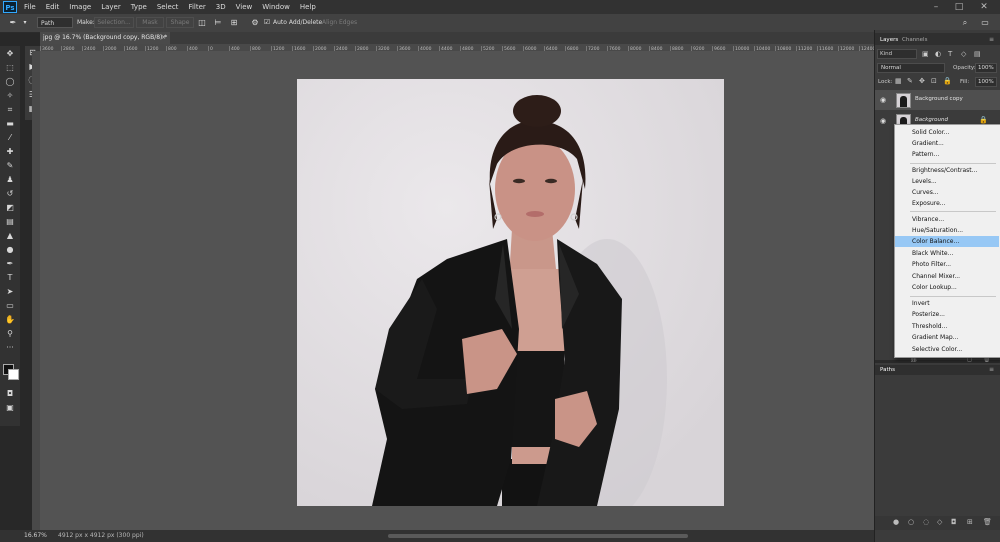  Describe the element at coordinates (111, 7) in the screenshot. I see `menu-layer: Layer` at that location.